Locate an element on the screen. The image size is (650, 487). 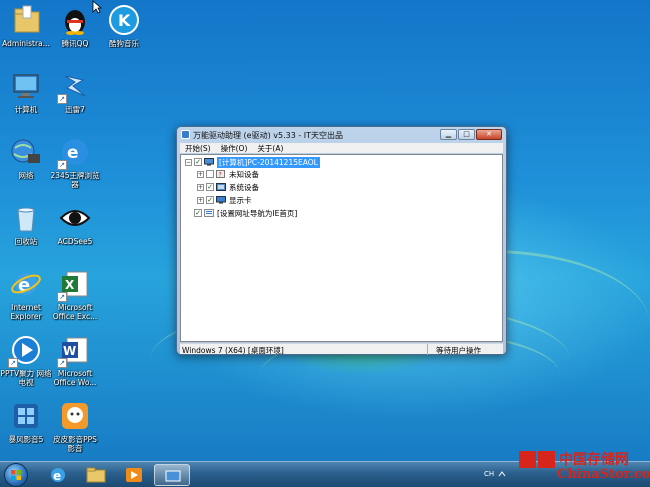
status-environment: Windows 7 (X64) [桌面环境] is located at coordinates (233, 350).